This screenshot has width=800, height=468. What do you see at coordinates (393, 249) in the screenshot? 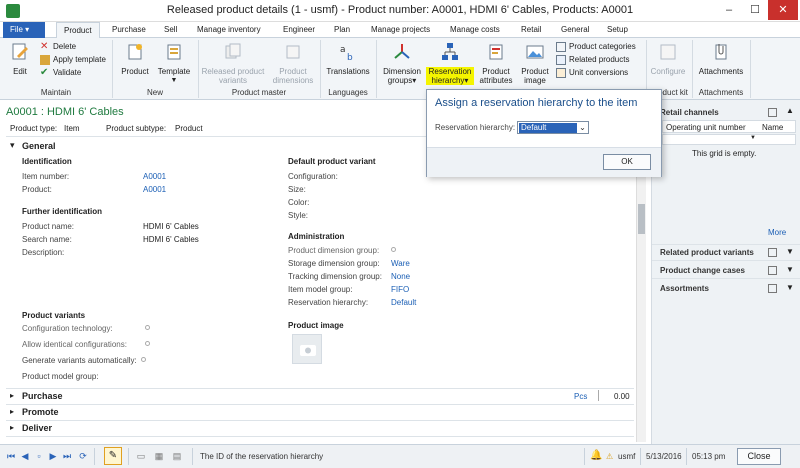
I see `product-dim-group-radio` at bounding box center [393, 249].